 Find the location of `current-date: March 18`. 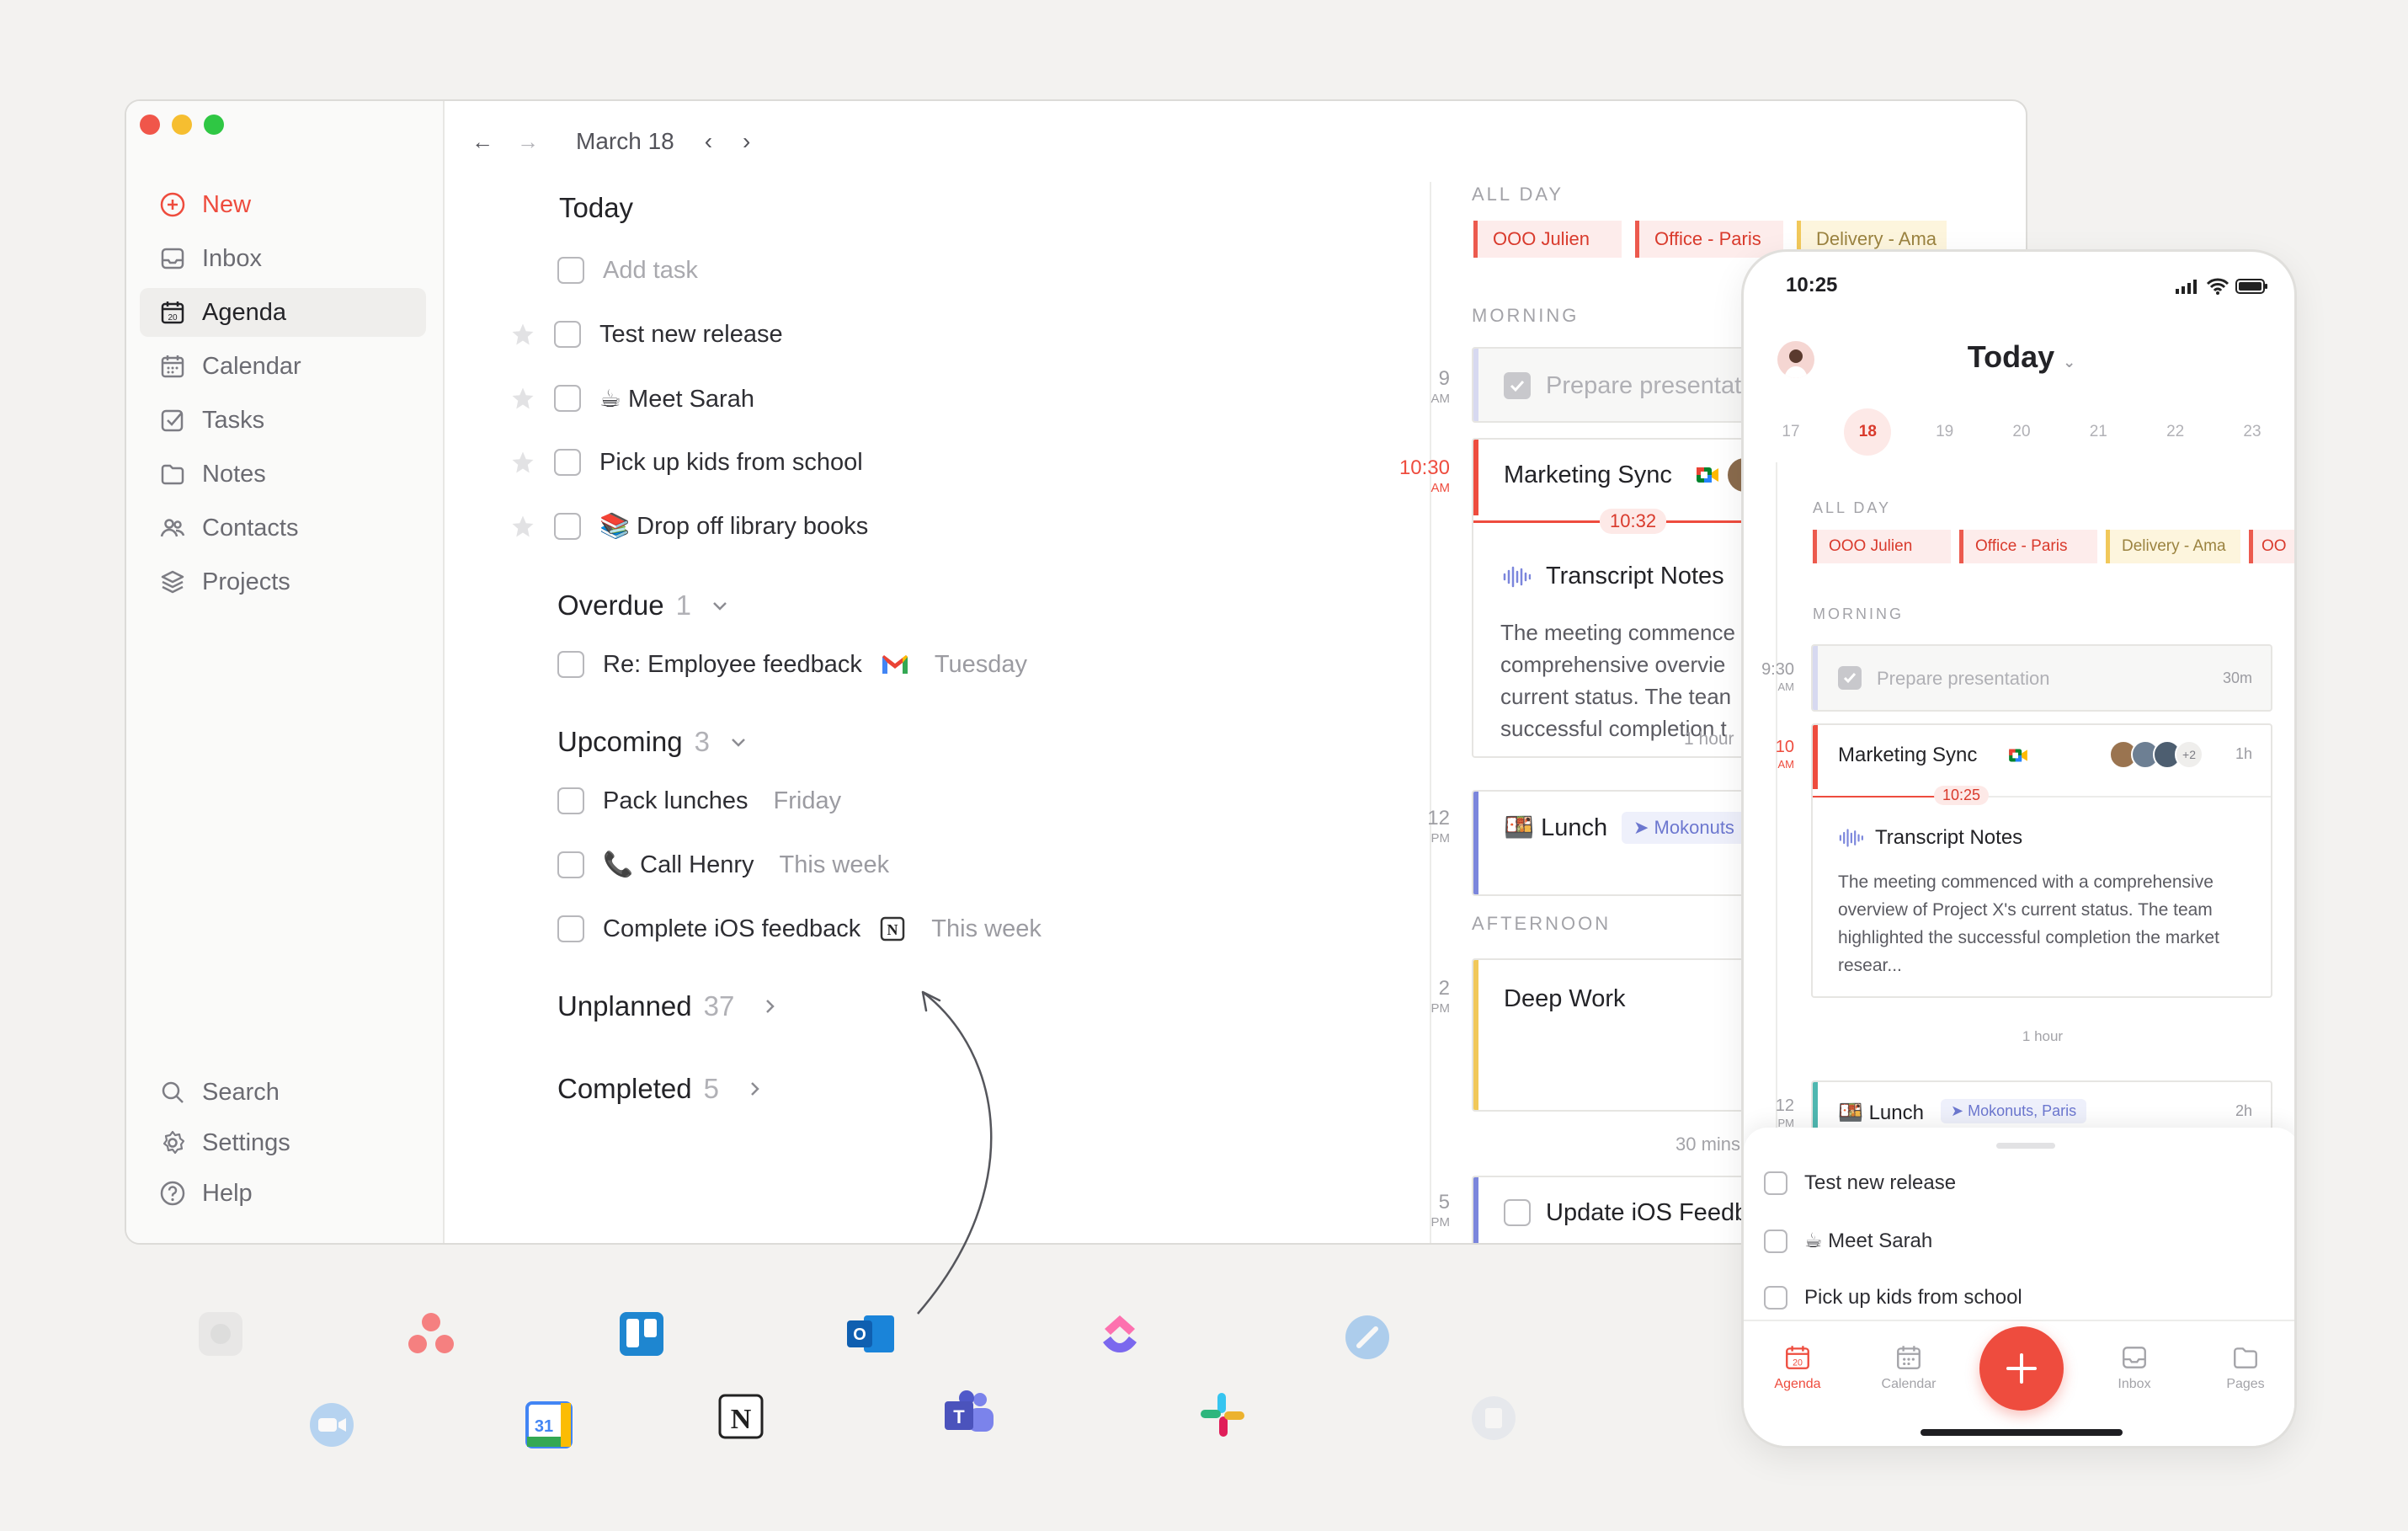

current-date: March 18 is located at coordinates (625, 141).